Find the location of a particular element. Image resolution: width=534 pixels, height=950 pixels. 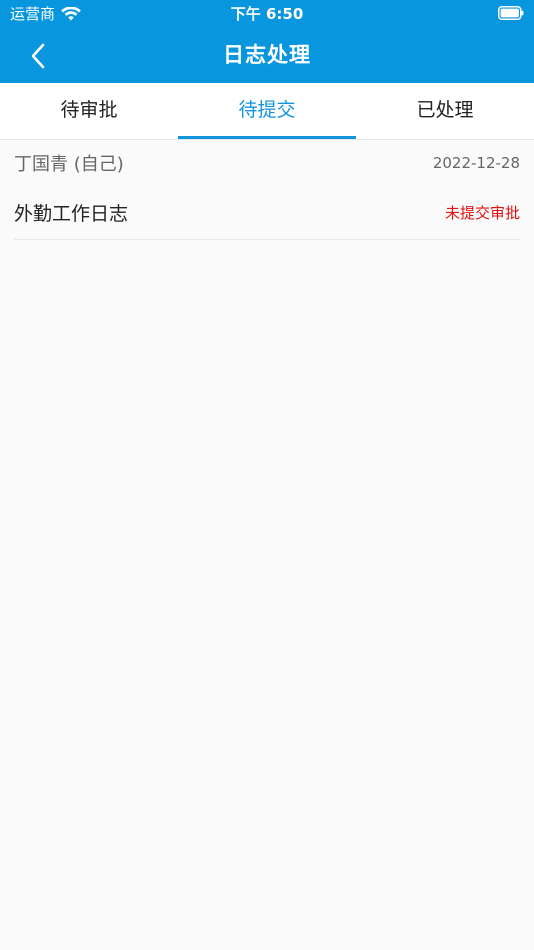

app-header: 运营商 下午 6:50 日志处理 is located at coordinates (267, 41).